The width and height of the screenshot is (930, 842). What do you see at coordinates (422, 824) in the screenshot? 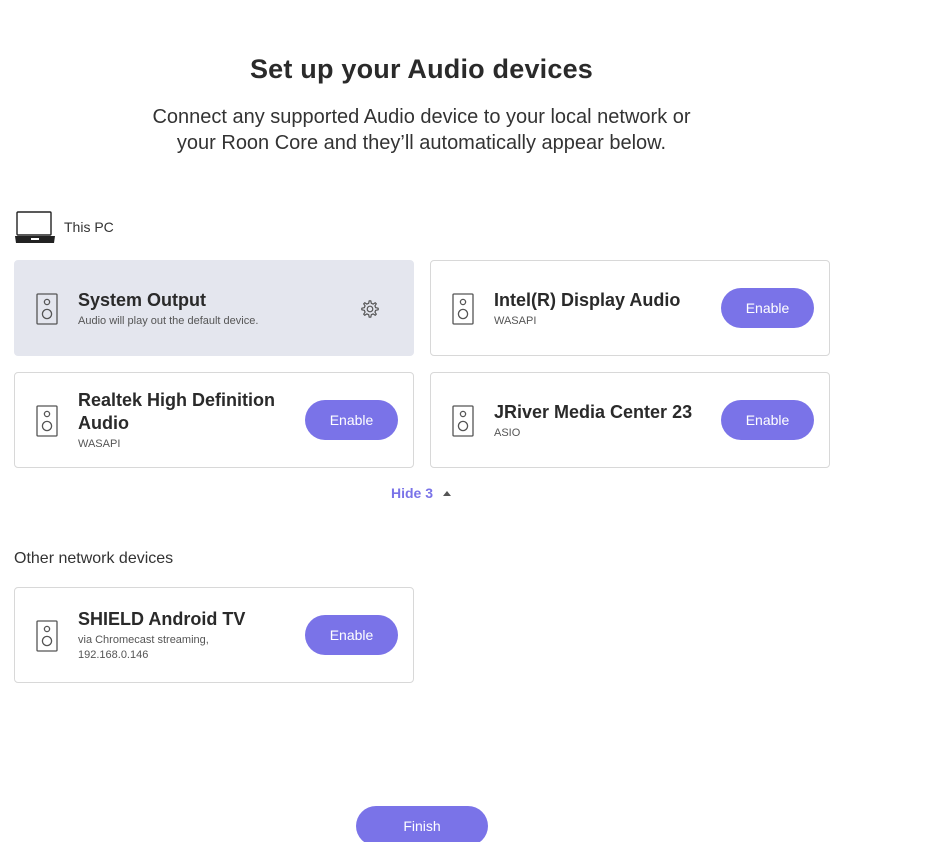
I see `finish-button: Finish` at bounding box center [422, 824].